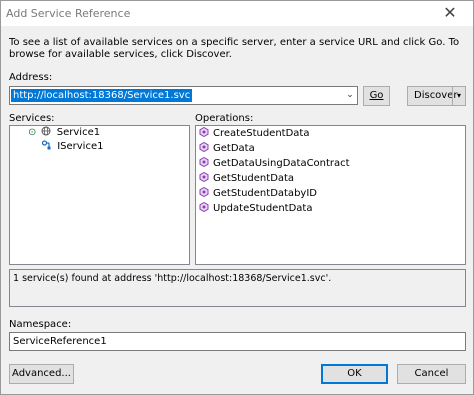  I want to click on window-title: Add Service Reference, so click(68, 13).